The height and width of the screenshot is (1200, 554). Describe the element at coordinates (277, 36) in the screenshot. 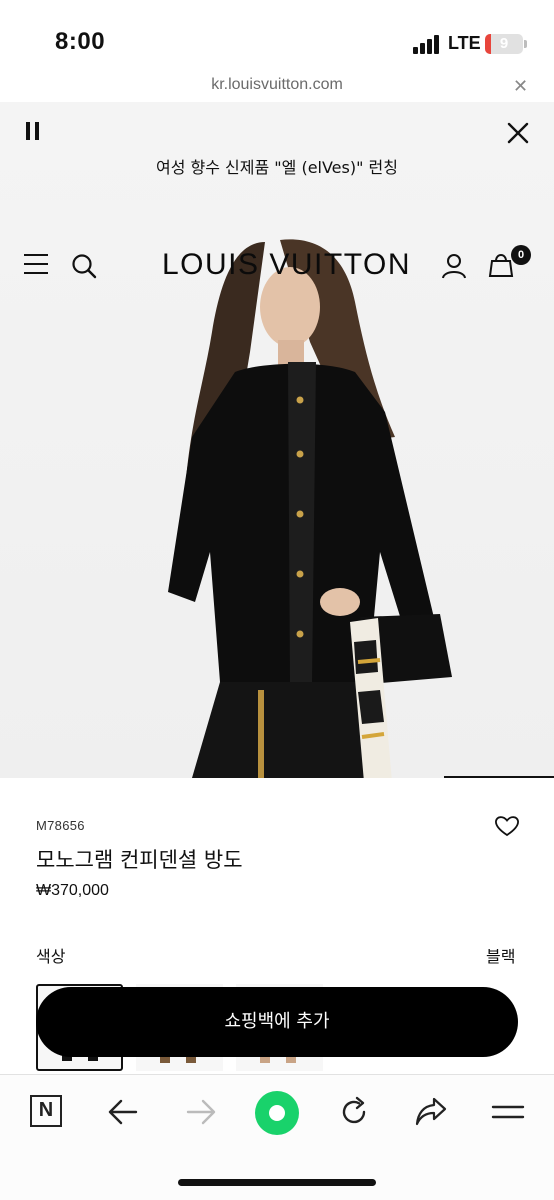

I see `status-bar: 8:00 LTE 9` at that location.